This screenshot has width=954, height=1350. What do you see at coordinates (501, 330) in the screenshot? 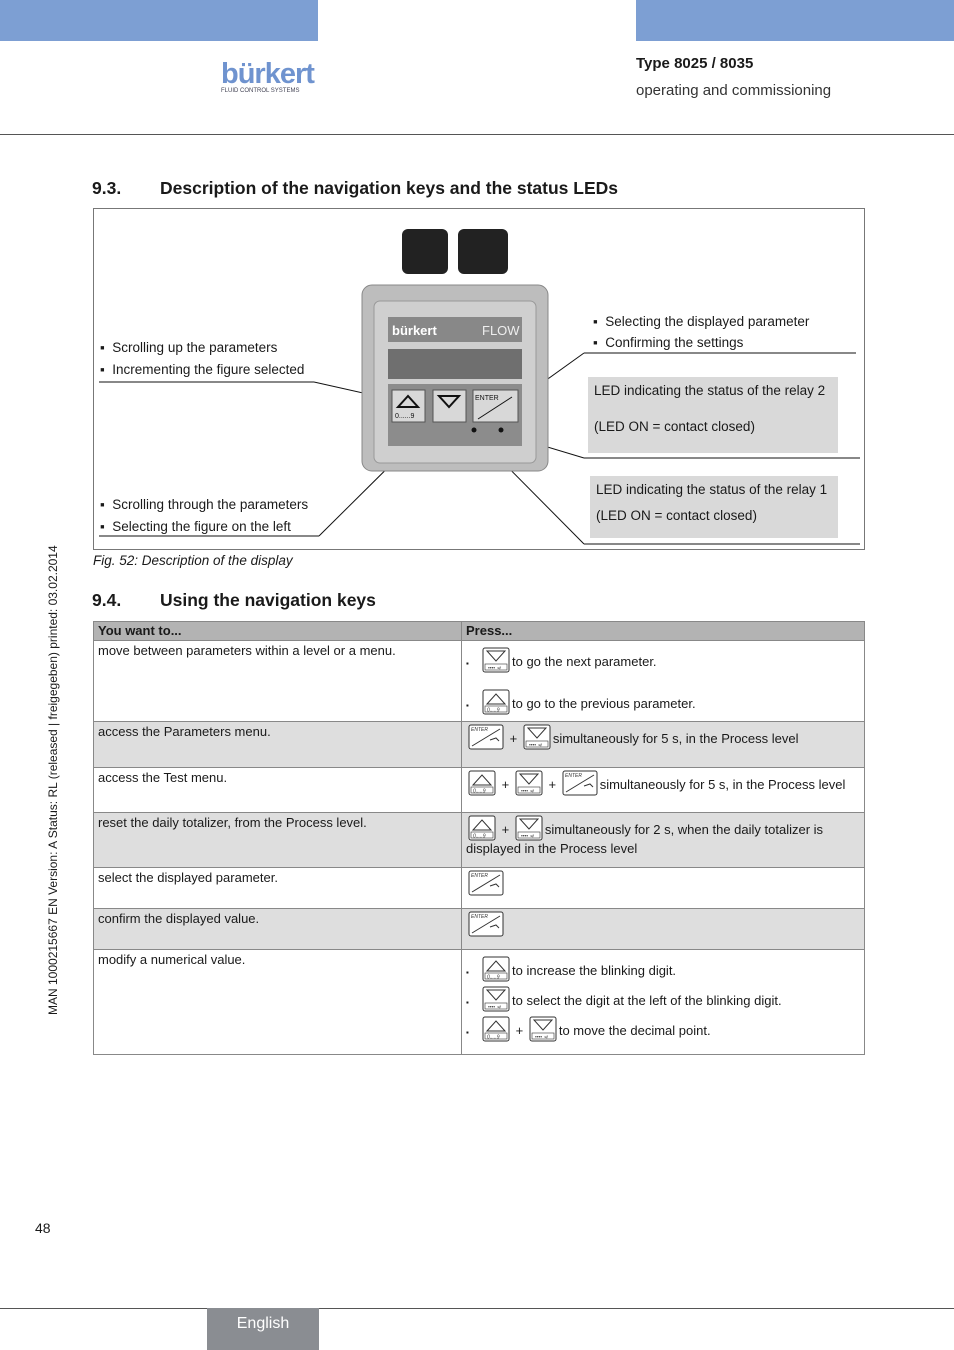
I see `svg-text: FLOW` at bounding box center [501, 330].